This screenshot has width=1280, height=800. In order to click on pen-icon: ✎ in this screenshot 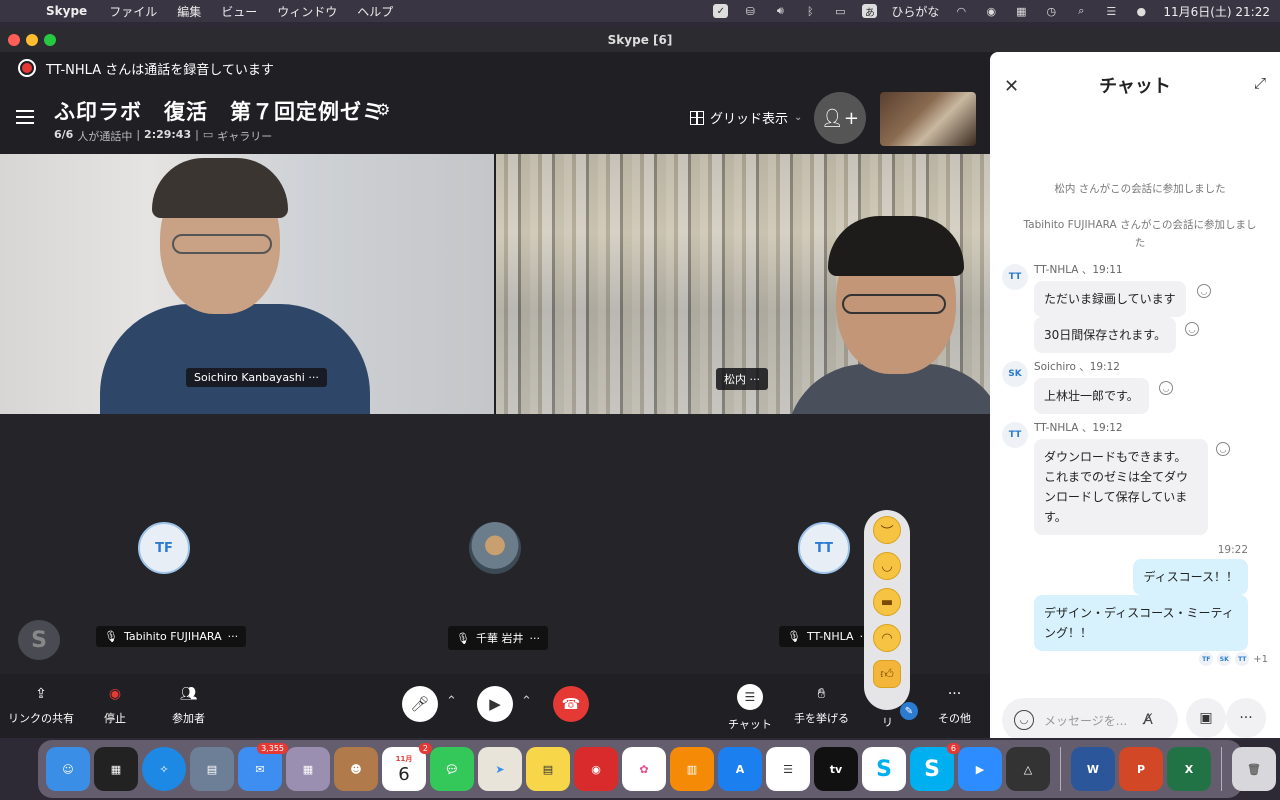, I will do `click(909, 711)`.